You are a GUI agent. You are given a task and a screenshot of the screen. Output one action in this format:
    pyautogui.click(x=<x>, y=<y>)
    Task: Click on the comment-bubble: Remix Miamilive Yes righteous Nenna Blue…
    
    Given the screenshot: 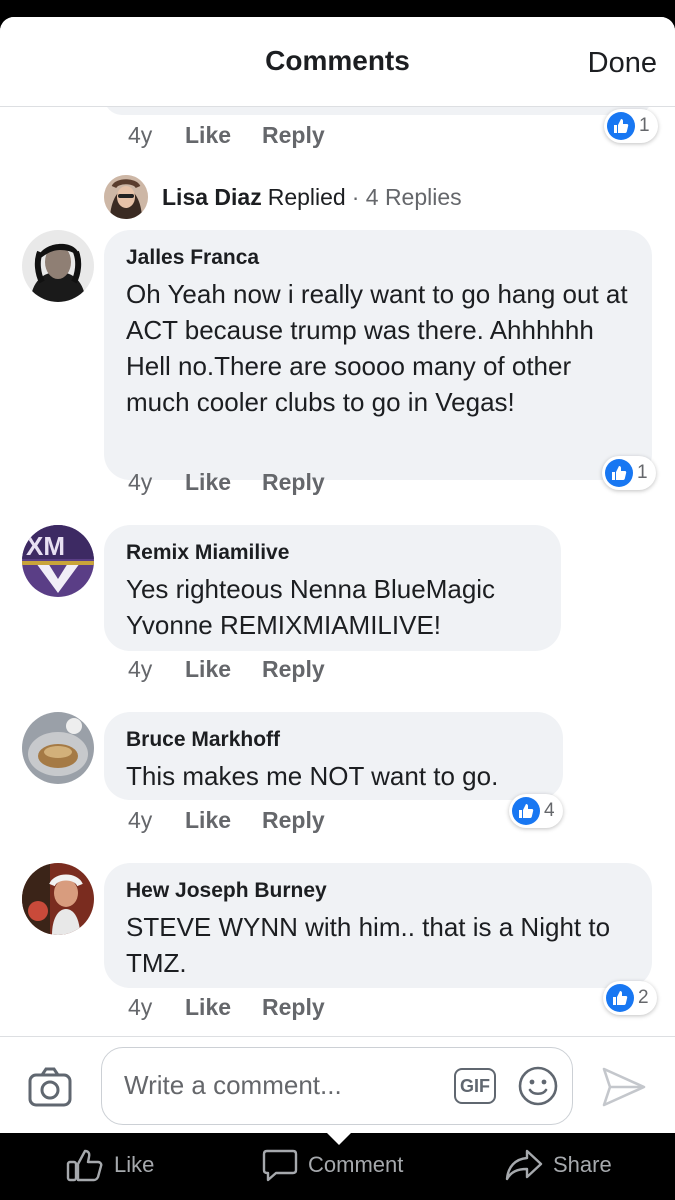 What is the action you would take?
    pyautogui.click(x=332, y=588)
    